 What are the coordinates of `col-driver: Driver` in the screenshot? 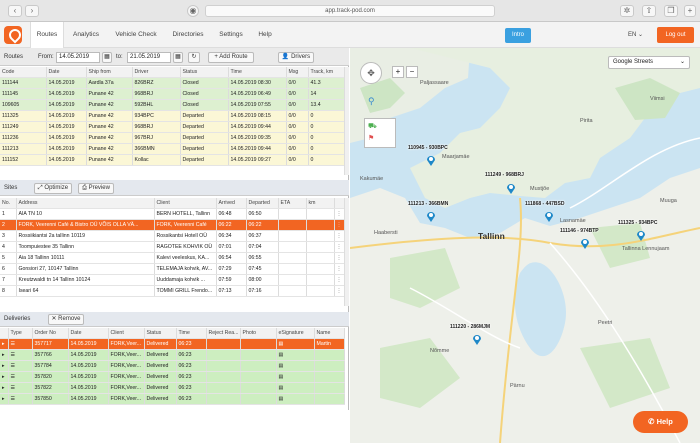 It's located at (156, 72).